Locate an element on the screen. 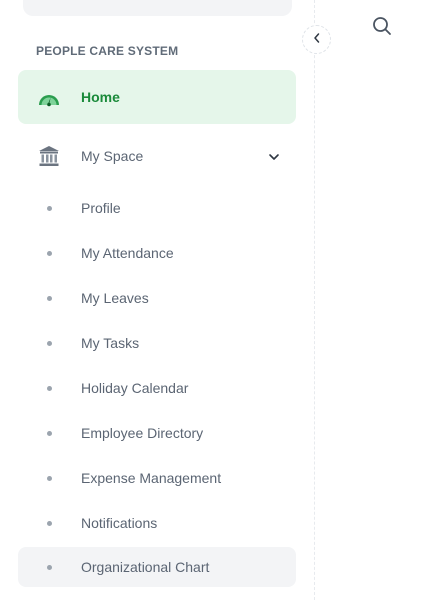  sidebar-subitem-holiday-calendar: Holiday Calendar is located at coordinates (157, 388).